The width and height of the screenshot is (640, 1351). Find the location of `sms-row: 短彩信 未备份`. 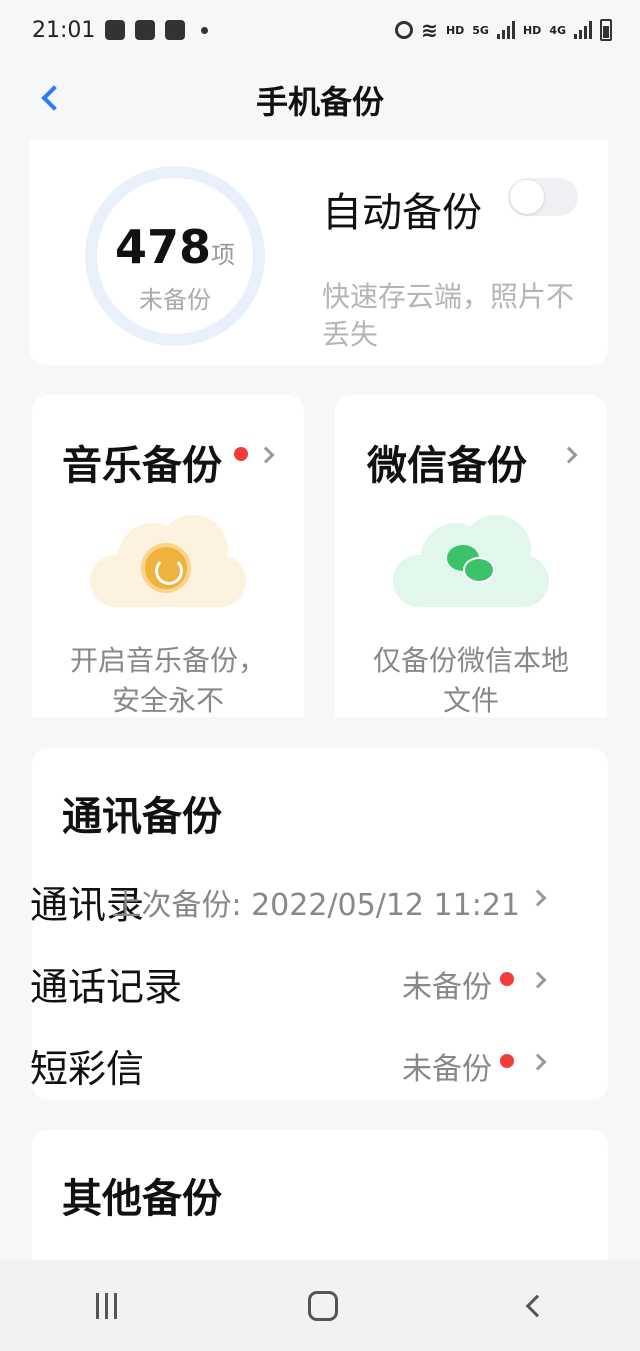

sms-row: 短彩信 未备份 is located at coordinates (290, 1062).